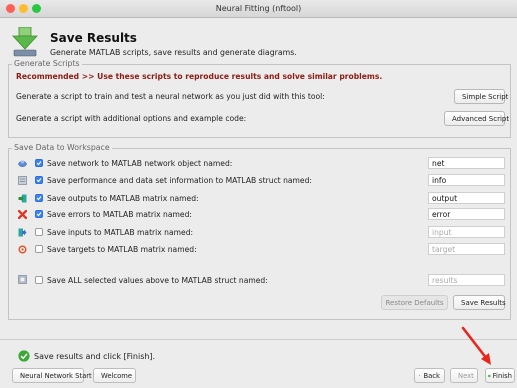 Image resolution: width=517 pixels, height=388 pixels. Describe the element at coordinates (95, 356) in the screenshot. I see `status-message: Save results and click [Finish].` at that location.